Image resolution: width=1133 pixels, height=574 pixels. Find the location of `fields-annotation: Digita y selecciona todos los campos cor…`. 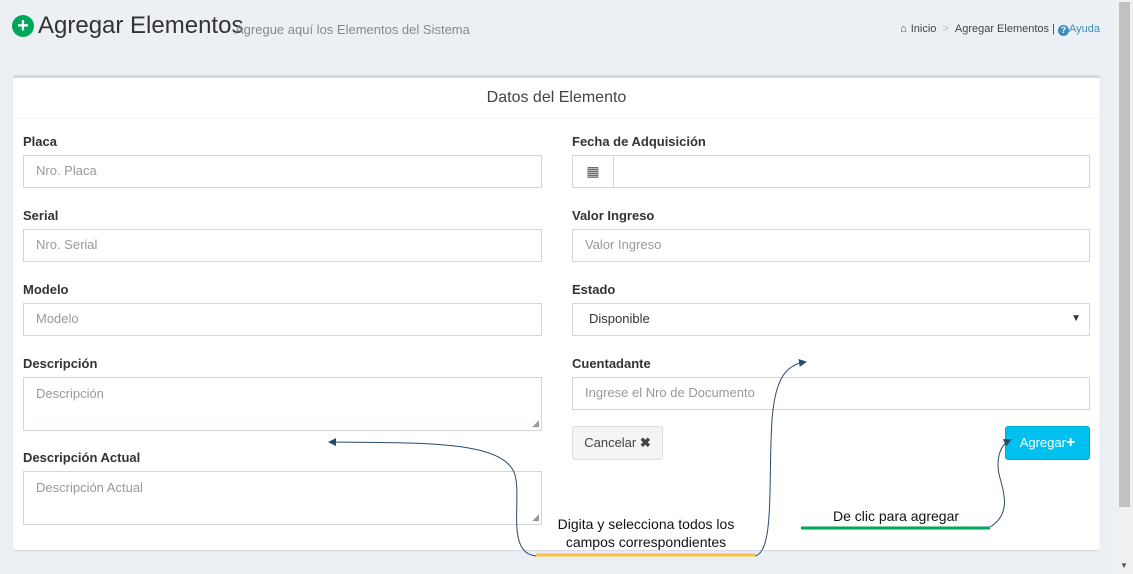

fields-annotation: Digita y selecciona todos los campos cor… is located at coordinates (646, 533).